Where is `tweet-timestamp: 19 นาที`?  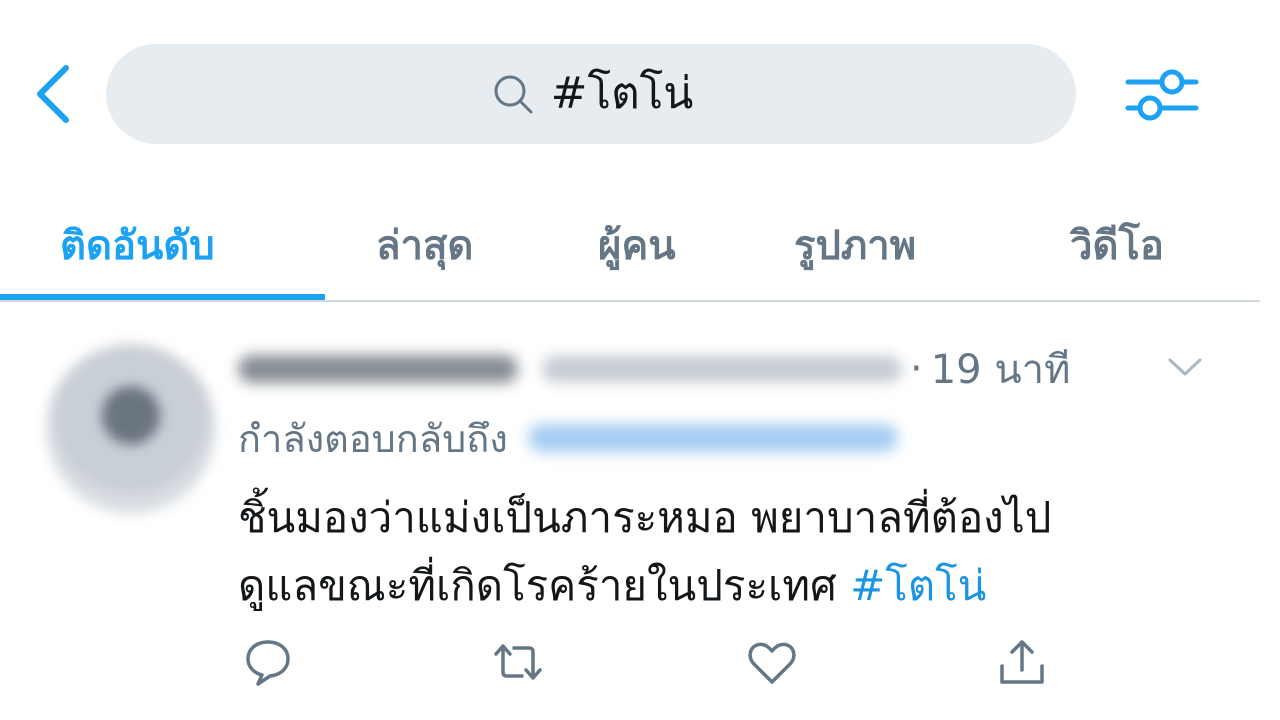 tweet-timestamp: 19 นาที is located at coordinates (1001, 369).